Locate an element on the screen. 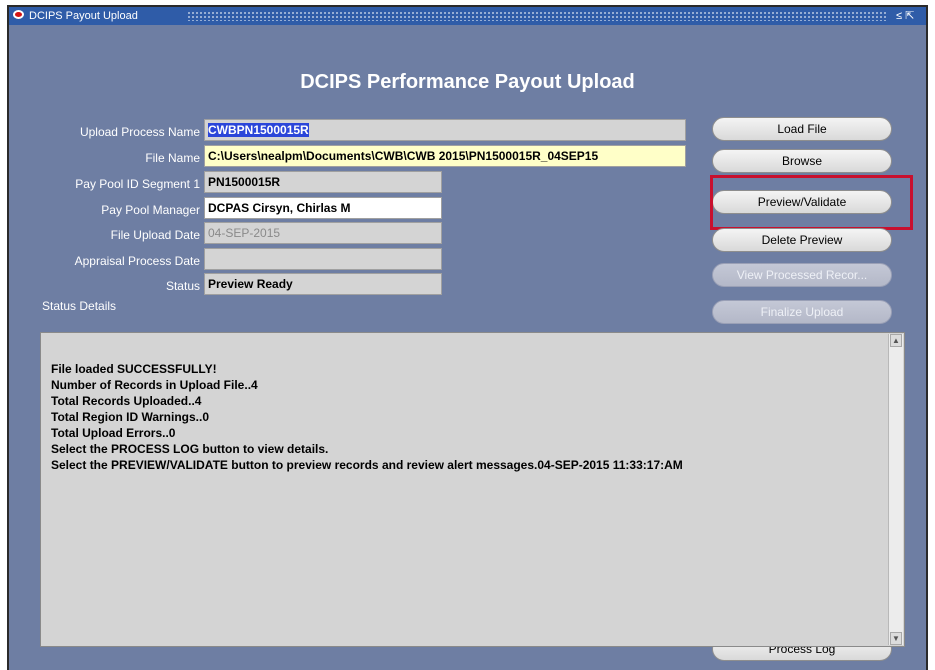 The image size is (935, 670). upload-process-name-value: CWBPN1500015R is located at coordinates (258, 130).